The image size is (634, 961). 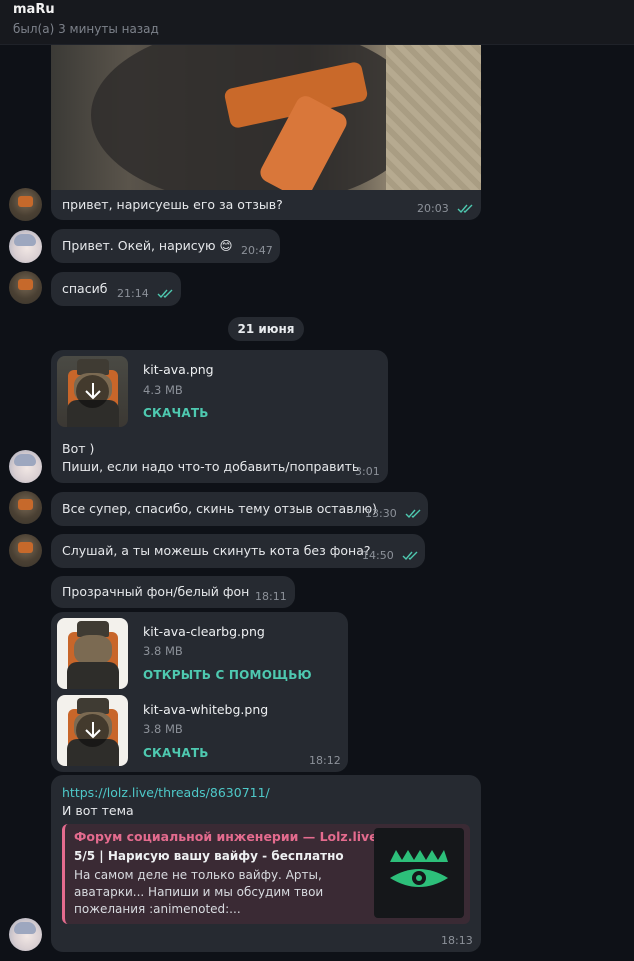 I want to click on message-time: 18:12, so click(x=325, y=760).